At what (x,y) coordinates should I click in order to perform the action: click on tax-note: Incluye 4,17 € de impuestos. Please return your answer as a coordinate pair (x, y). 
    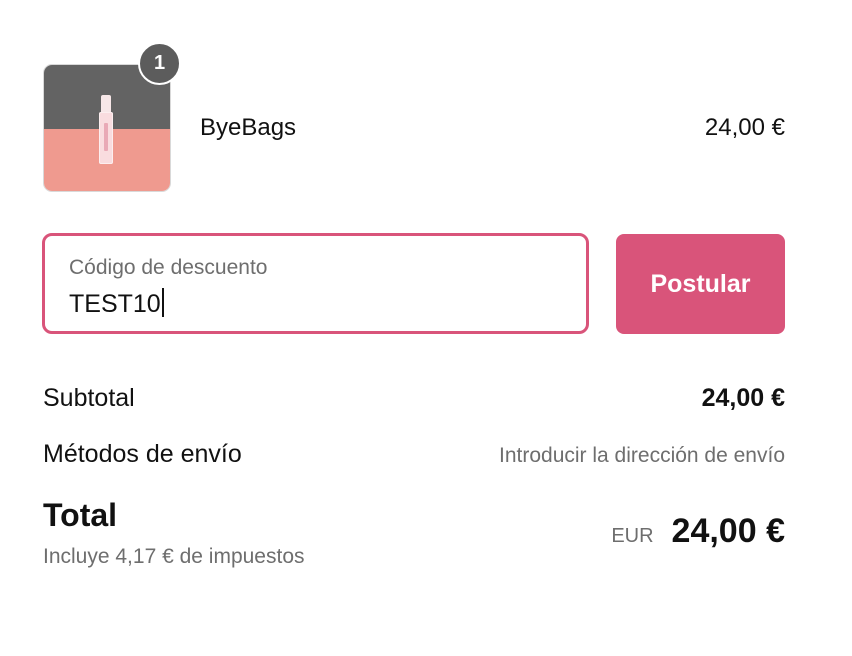
    Looking at the image, I should click on (174, 556).